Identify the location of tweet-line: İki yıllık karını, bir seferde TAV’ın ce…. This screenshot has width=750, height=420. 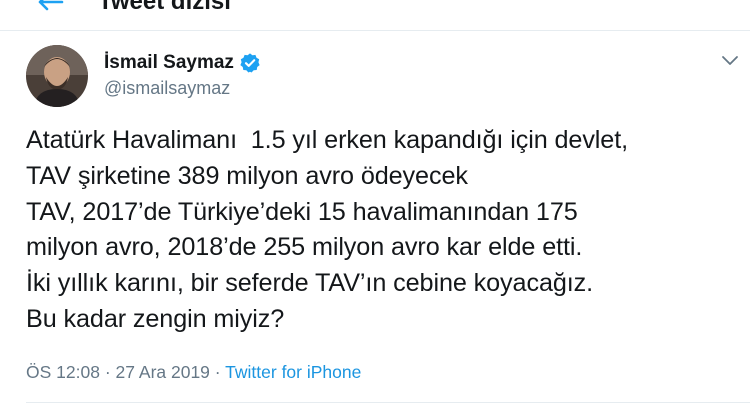
(310, 283).